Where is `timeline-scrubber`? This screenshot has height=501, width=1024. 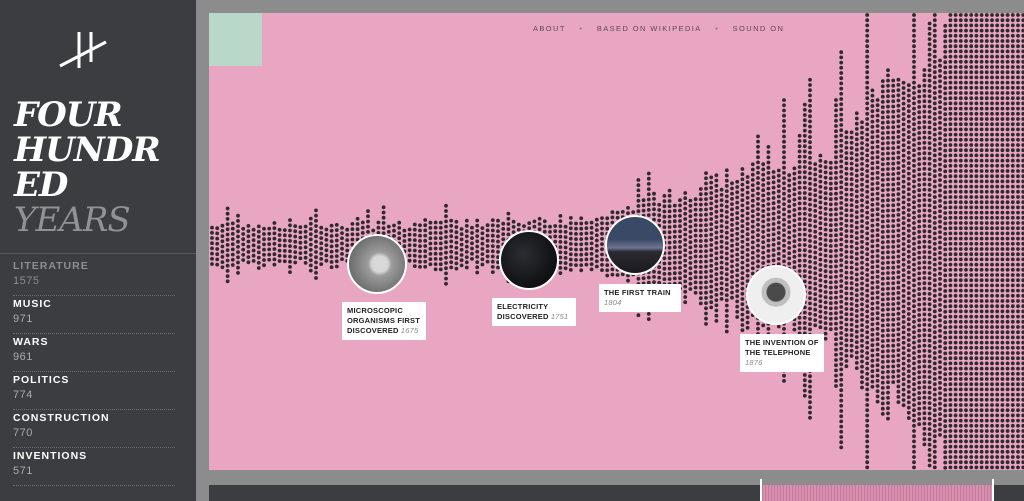
timeline-scrubber is located at coordinates (616, 490).